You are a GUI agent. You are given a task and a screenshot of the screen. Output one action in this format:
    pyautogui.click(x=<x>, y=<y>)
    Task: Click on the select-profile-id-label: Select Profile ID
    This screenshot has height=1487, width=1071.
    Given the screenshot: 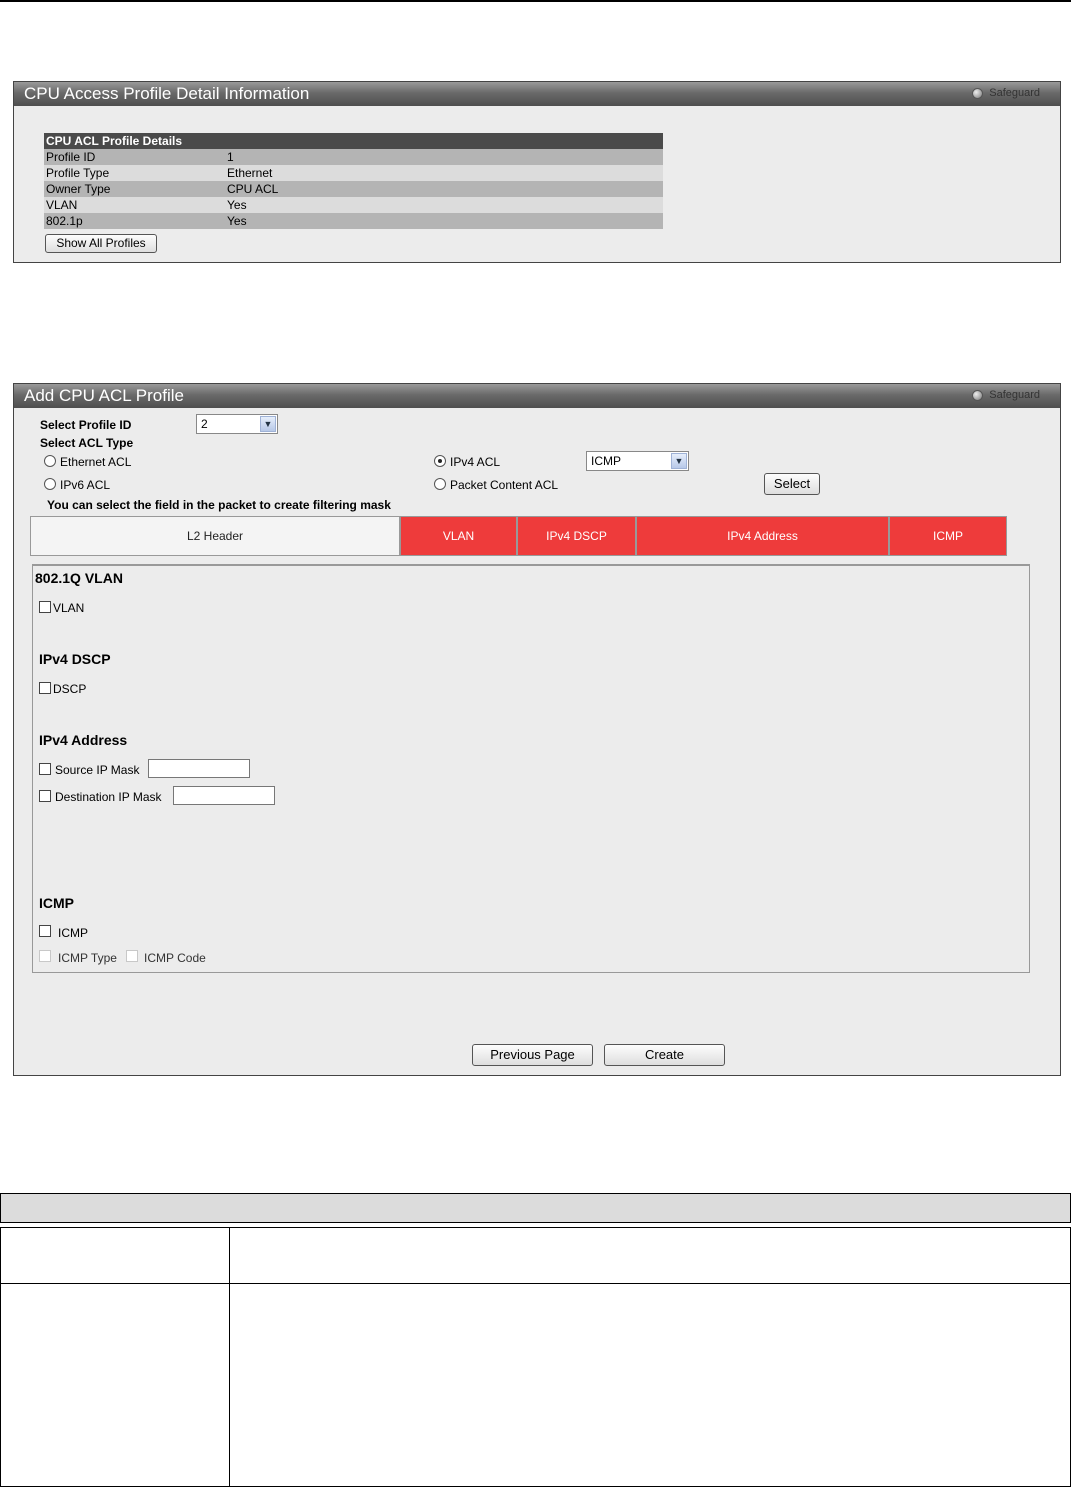 What is the action you would take?
    pyautogui.click(x=86, y=425)
    